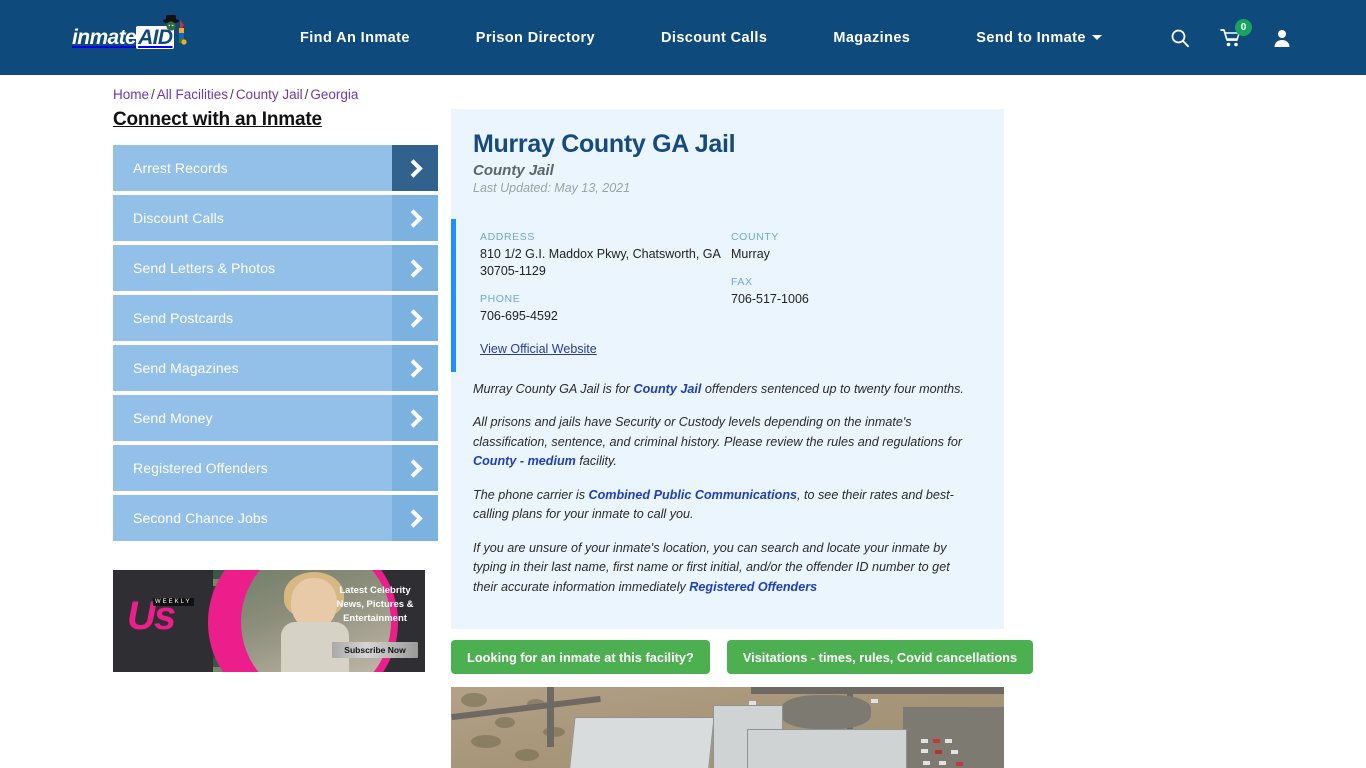 This screenshot has width=1366, height=768. What do you see at coordinates (553, 388) in the screenshot?
I see `desc-1-text-a: Murray County GA Jail is for` at bounding box center [553, 388].